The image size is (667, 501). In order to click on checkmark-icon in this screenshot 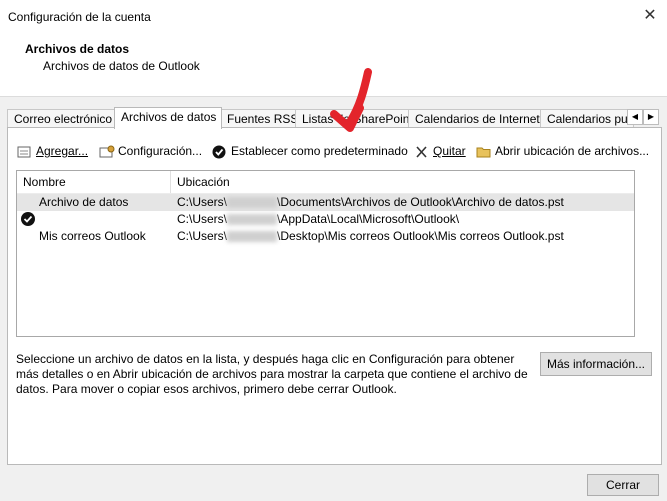, I will do `click(220, 152)`.